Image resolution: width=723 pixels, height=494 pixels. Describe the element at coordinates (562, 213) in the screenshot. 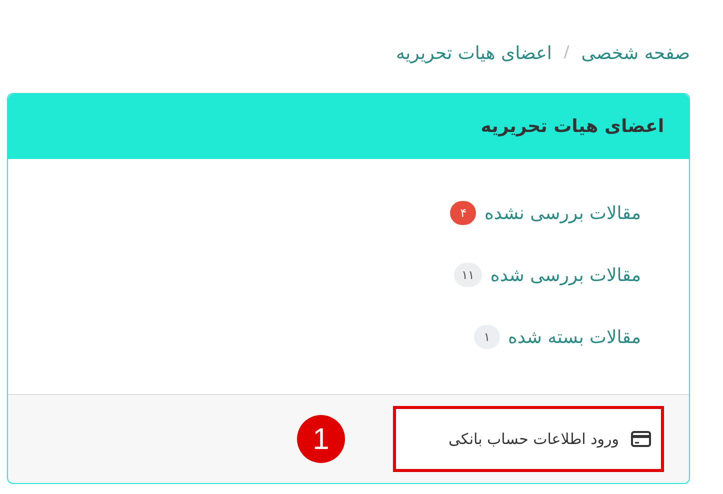

I see `menu-link: مقالات بررسی نشده` at that location.